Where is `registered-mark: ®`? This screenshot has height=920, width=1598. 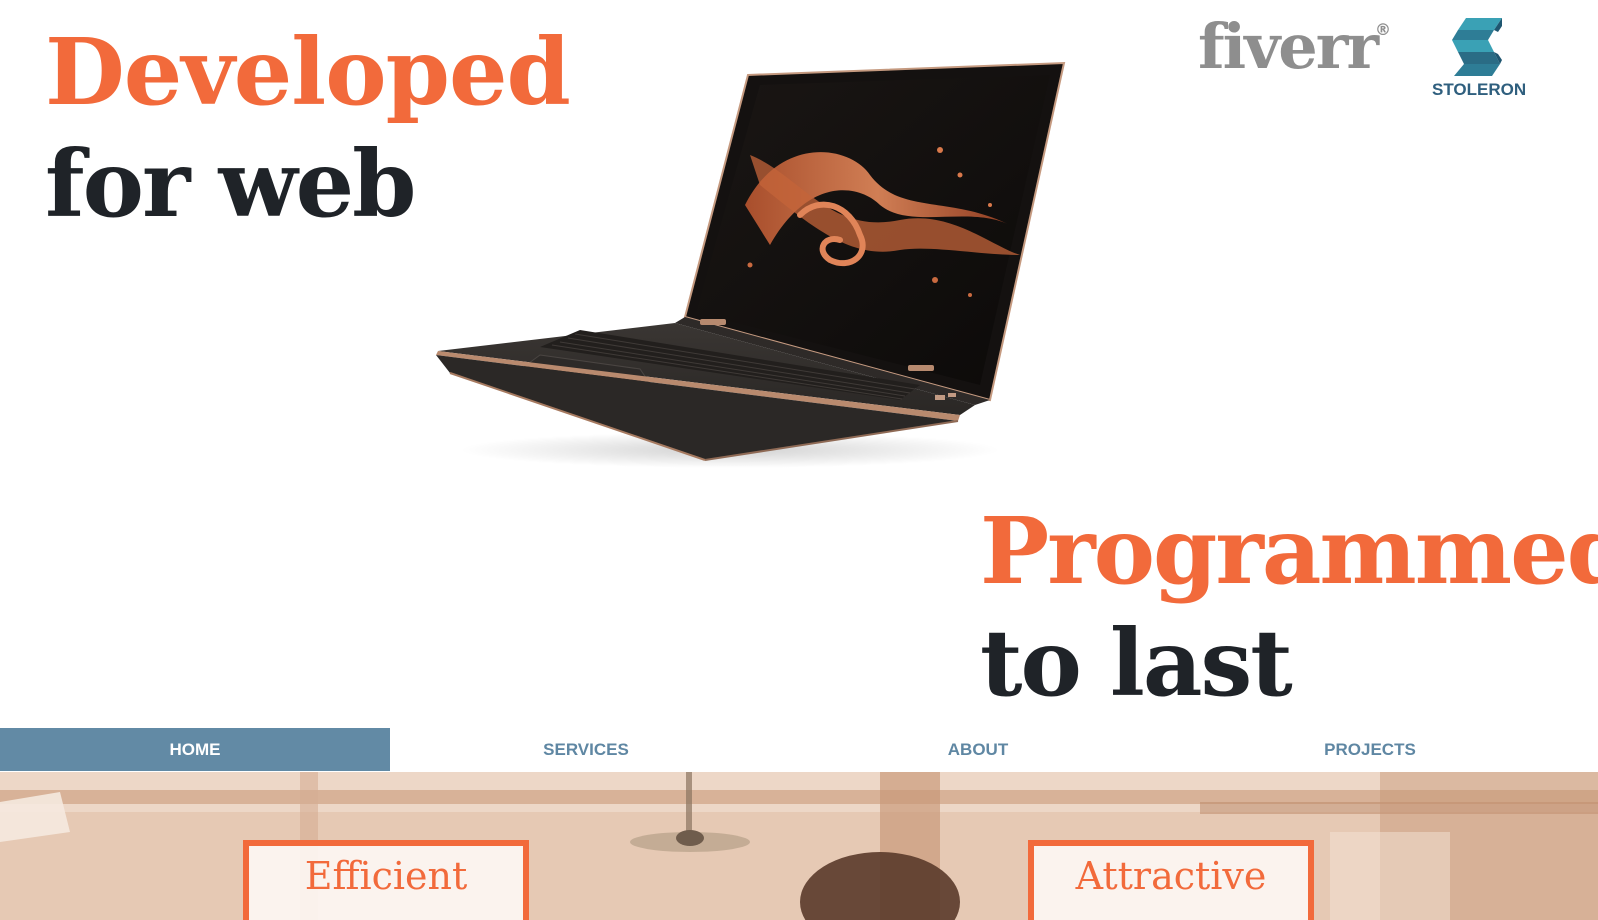
registered-mark: ® is located at coordinates (1383, 29).